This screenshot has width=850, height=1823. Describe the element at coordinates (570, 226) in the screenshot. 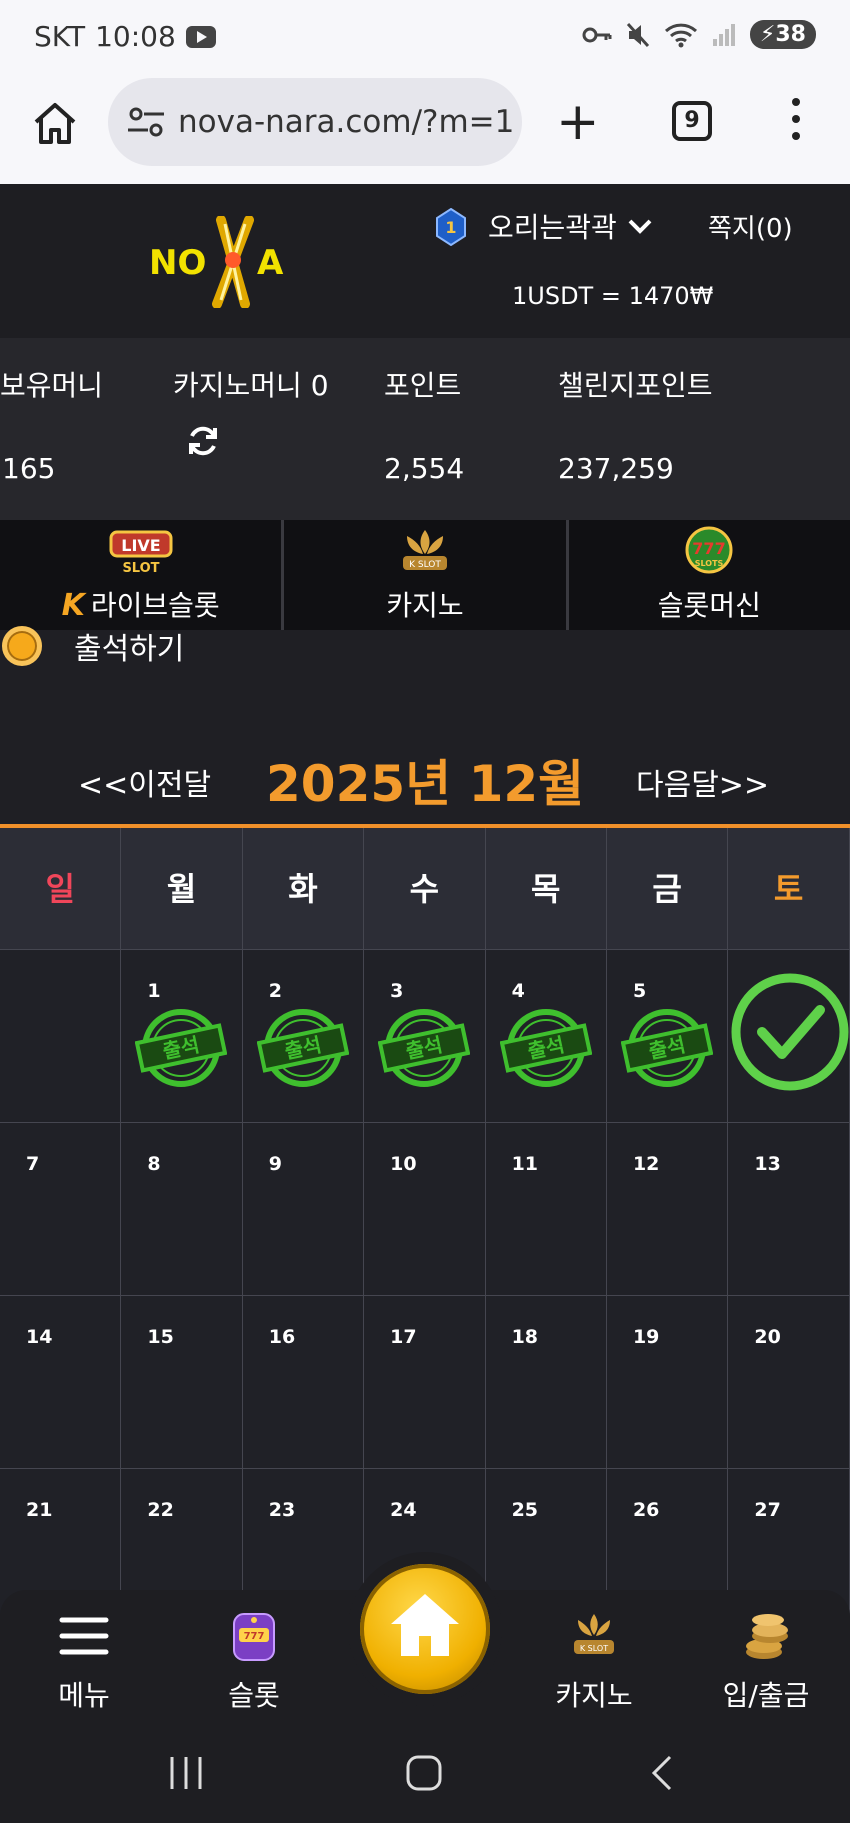

I see `user-menu: 오리는곽곽` at that location.